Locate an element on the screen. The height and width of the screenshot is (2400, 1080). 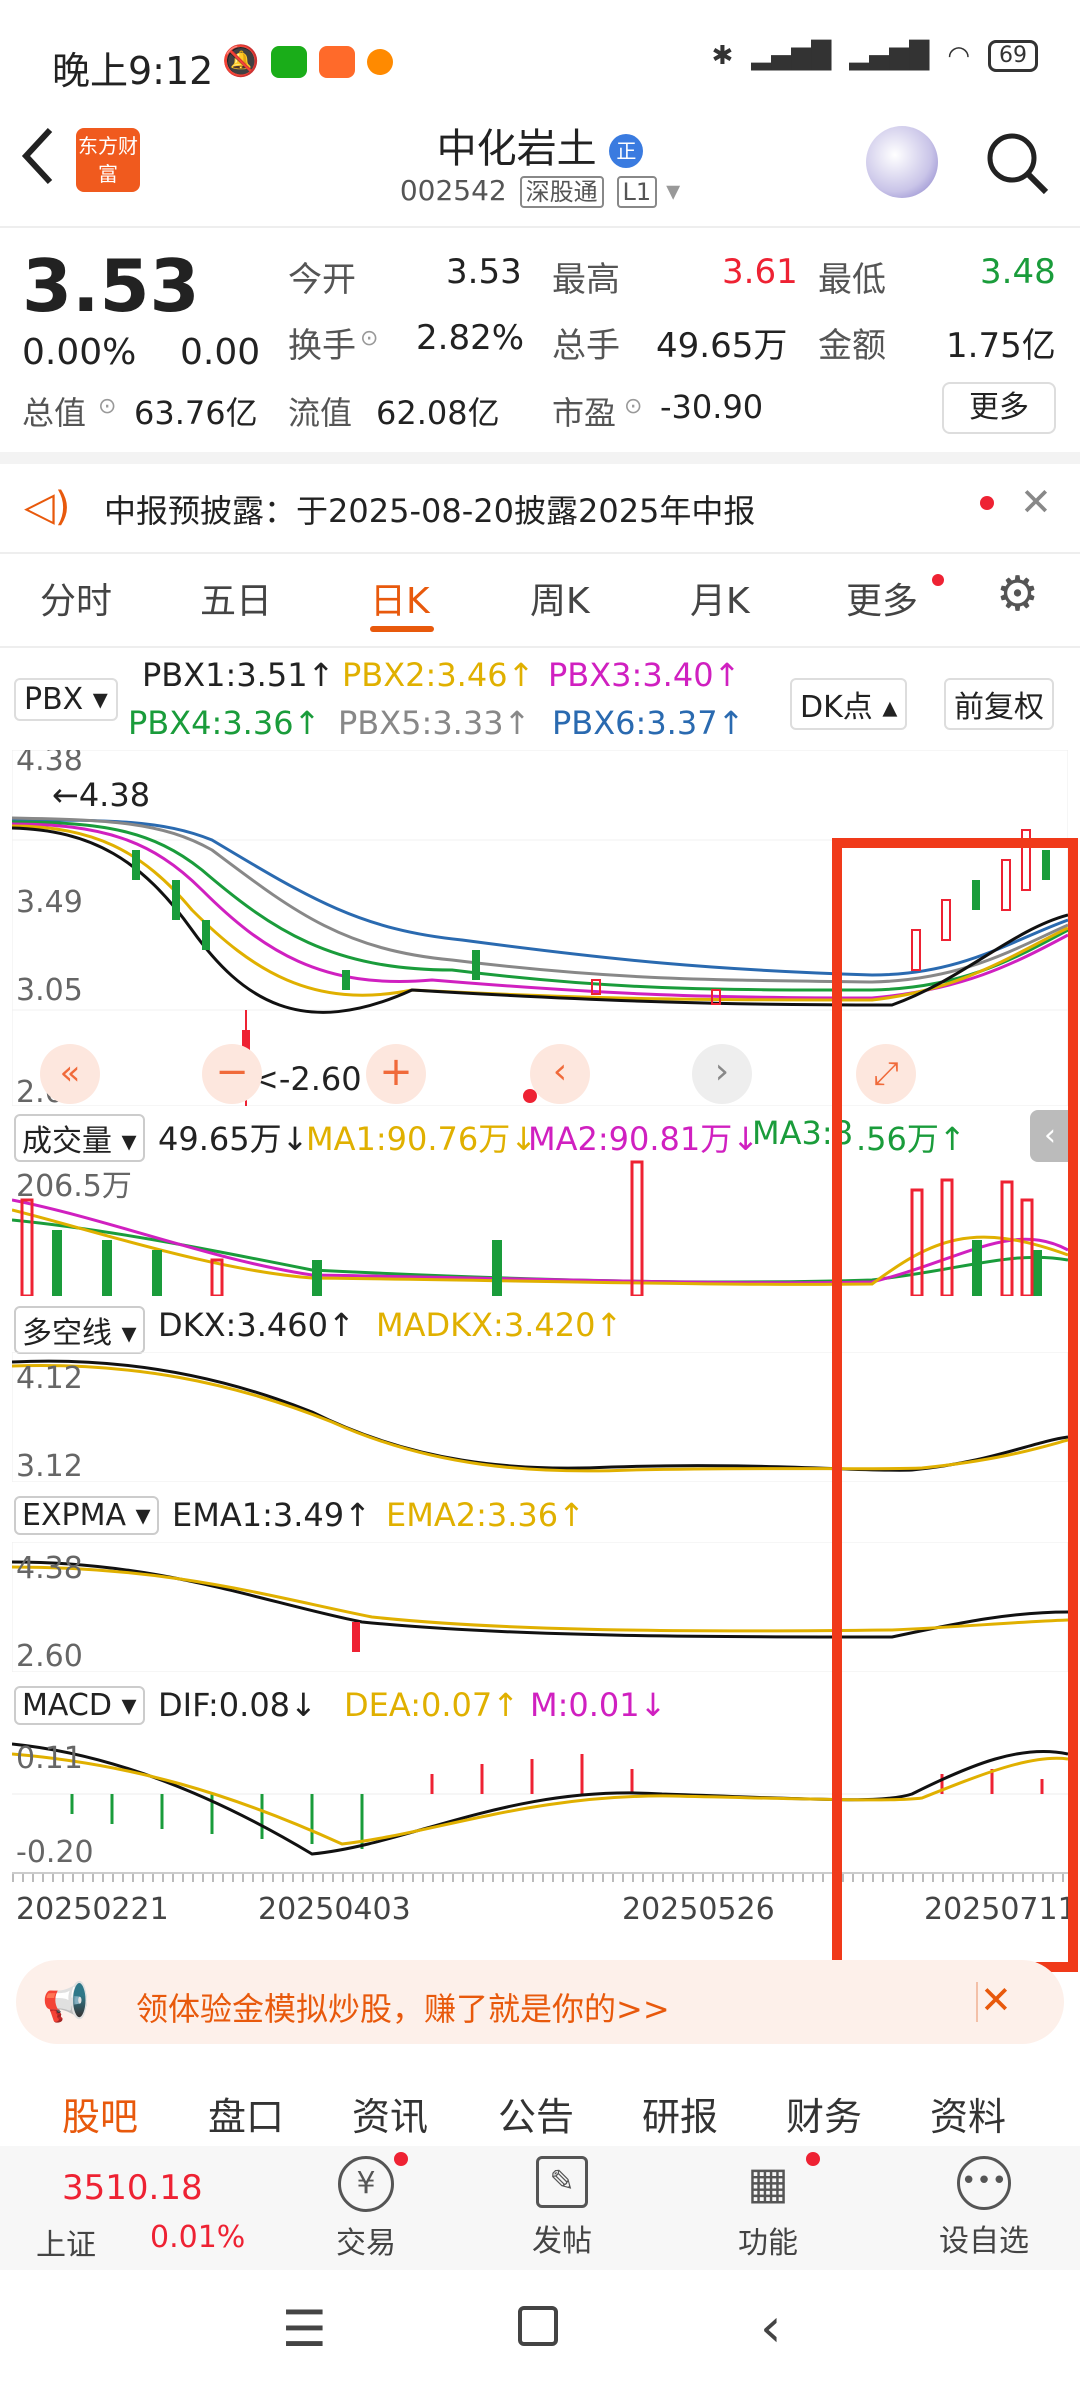
volume-value: 49.65万 is located at coordinates (722, 346).